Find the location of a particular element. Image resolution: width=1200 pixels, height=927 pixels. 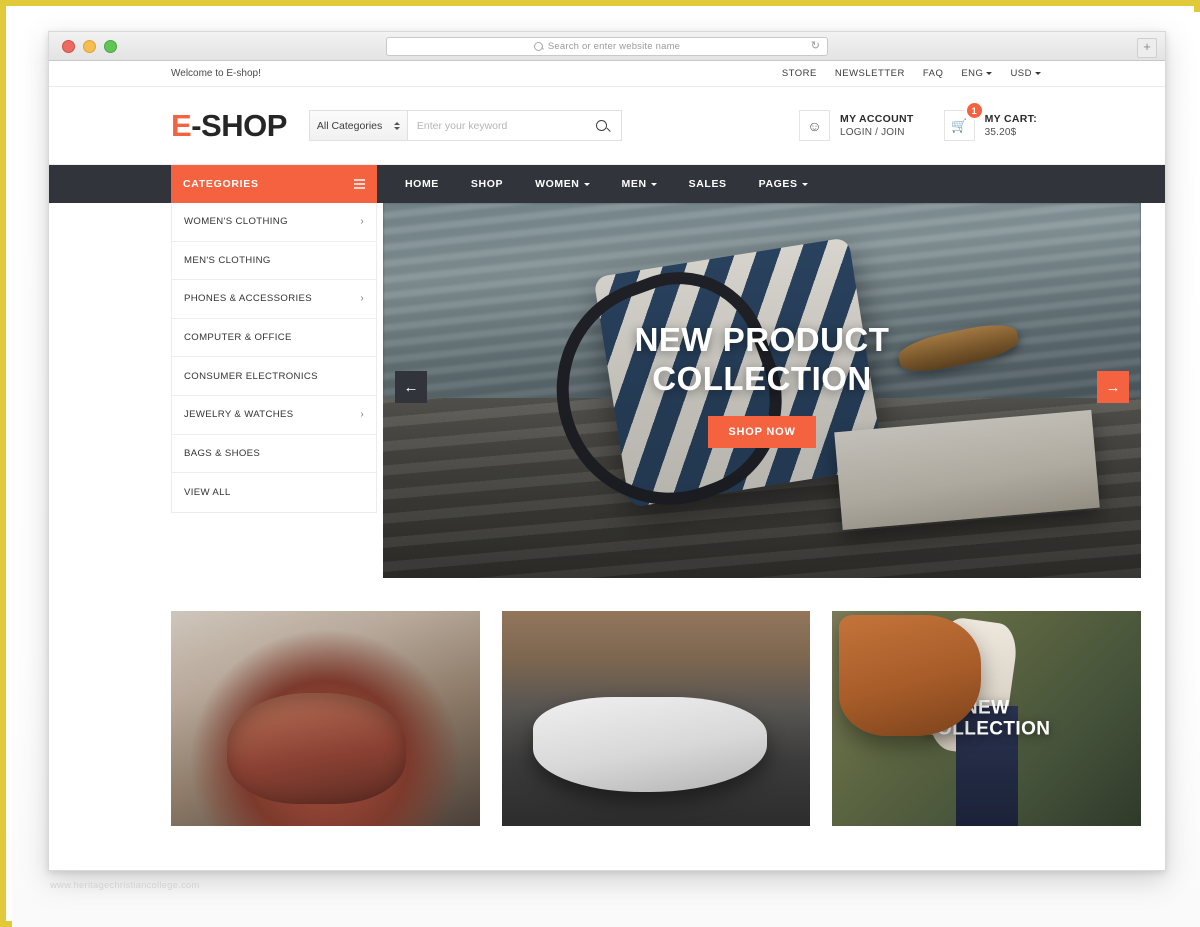

welcome-message: Welcome to E-shop! is located at coordinates (216, 73).